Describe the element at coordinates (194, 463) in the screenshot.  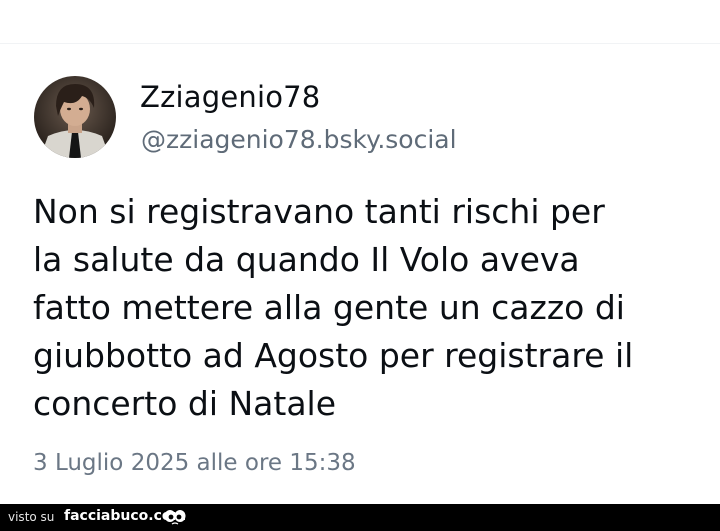
I see `post-timestamp: 3 Luglio 2025 alle ore 15:38` at that location.